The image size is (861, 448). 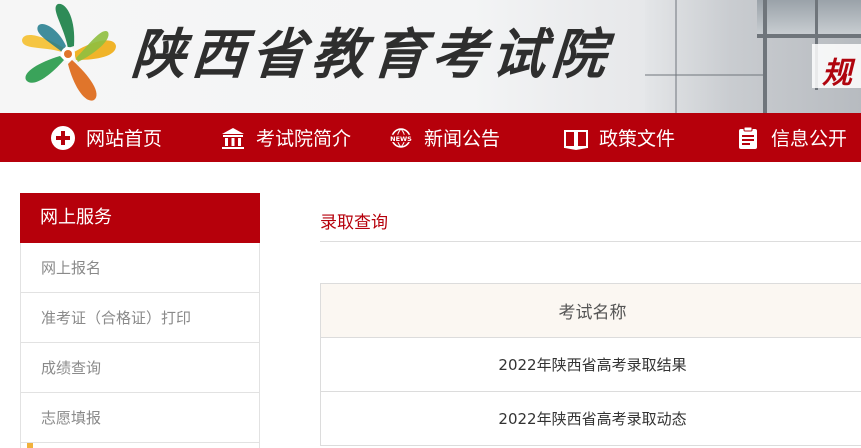 What do you see at coordinates (809, 139) in the screenshot?
I see `nav-label: 信息公开` at bounding box center [809, 139].